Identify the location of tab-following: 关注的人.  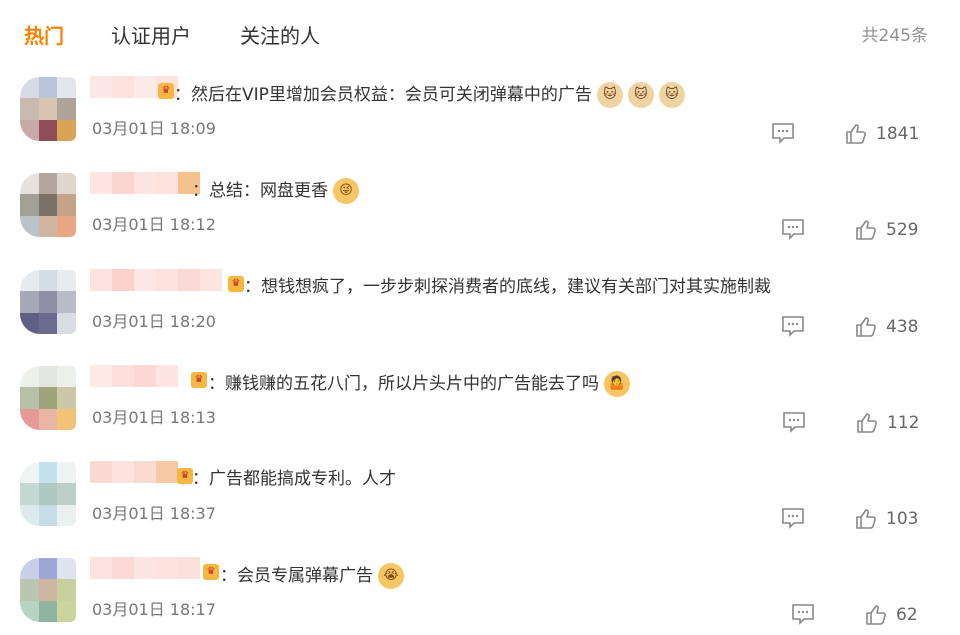
(280, 36).